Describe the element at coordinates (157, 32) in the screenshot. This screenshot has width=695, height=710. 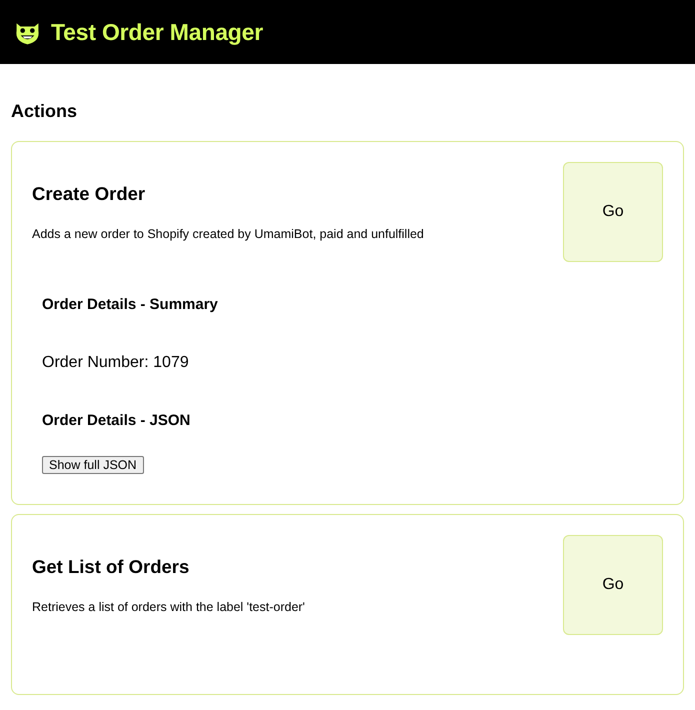
I see `app-title: Test Order Manager` at that location.